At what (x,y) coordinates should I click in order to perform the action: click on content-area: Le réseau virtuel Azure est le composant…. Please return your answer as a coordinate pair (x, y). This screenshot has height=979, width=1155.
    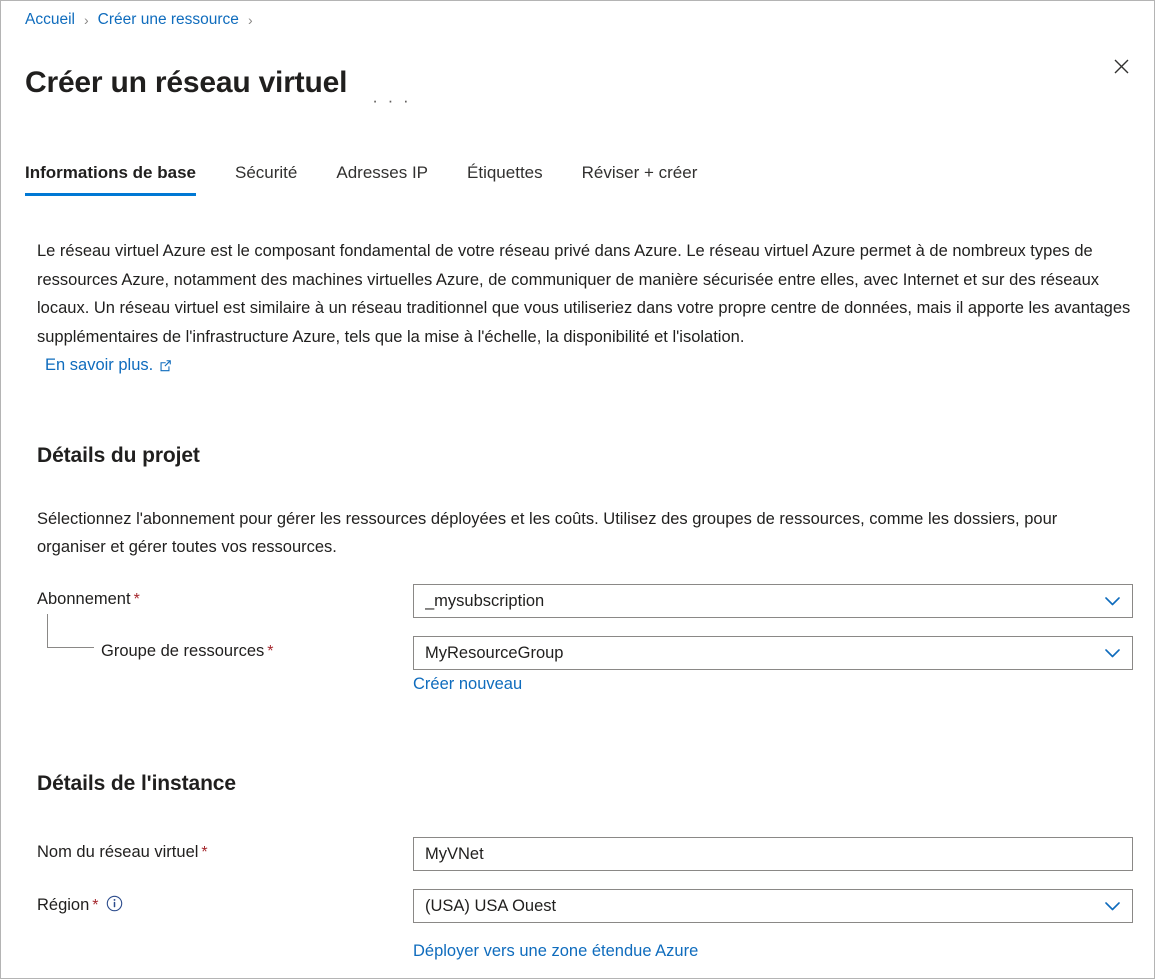
    Looking at the image, I should click on (584, 306).